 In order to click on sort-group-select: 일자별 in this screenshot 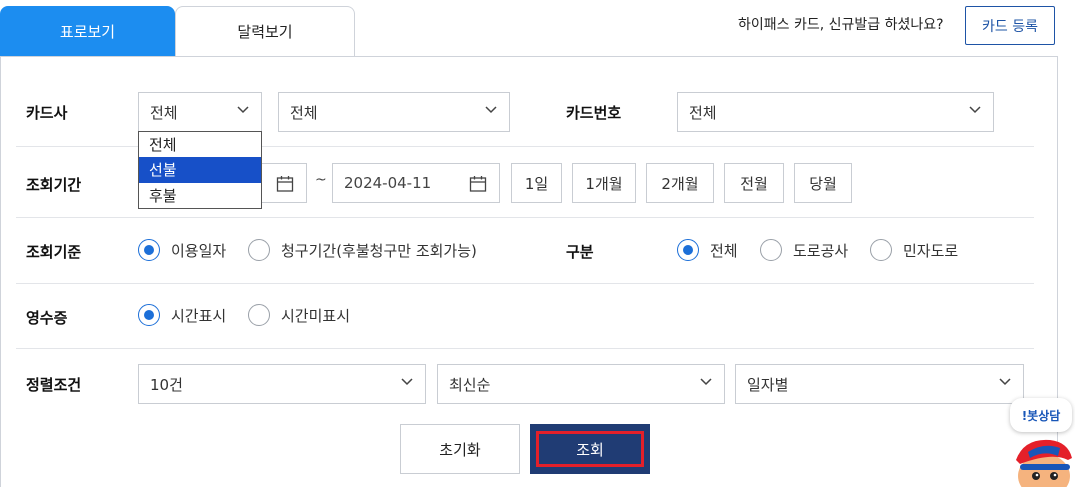, I will do `click(879, 384)`.